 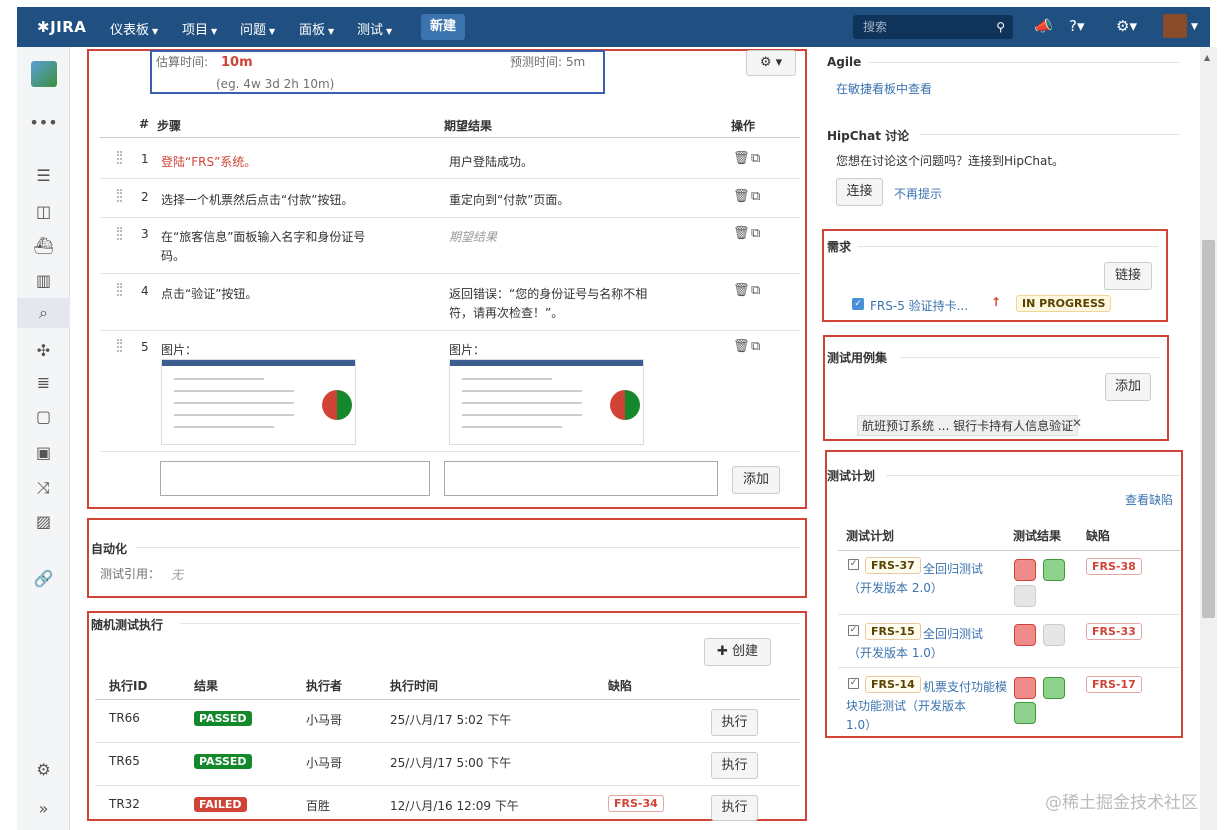 What do you see at coordinates (43, 521) in the screenshot?
I see `image-icon: ▨` at bounding box center [43, 521].